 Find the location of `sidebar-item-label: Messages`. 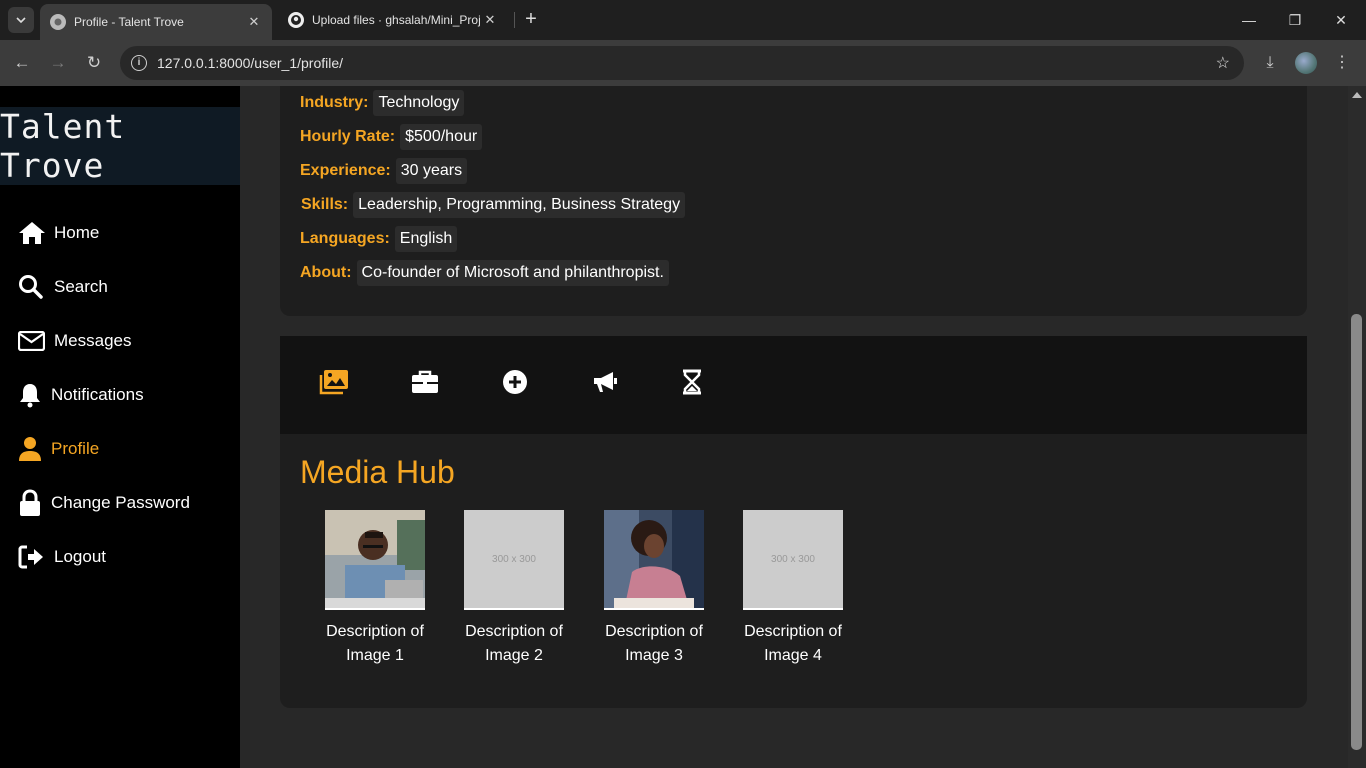

sidebar-item-label: Messages is located at coordinates (93, 340).